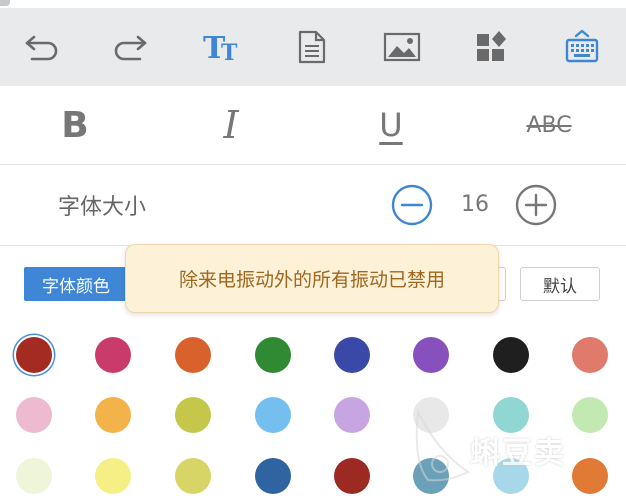  I want to click on image-icon, so click(402, 47).